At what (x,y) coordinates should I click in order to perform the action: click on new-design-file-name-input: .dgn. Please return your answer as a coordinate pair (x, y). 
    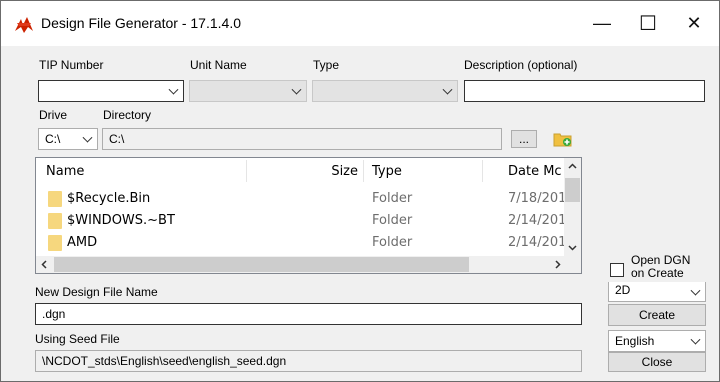
    Looking at the image, I should click on (308, 314).